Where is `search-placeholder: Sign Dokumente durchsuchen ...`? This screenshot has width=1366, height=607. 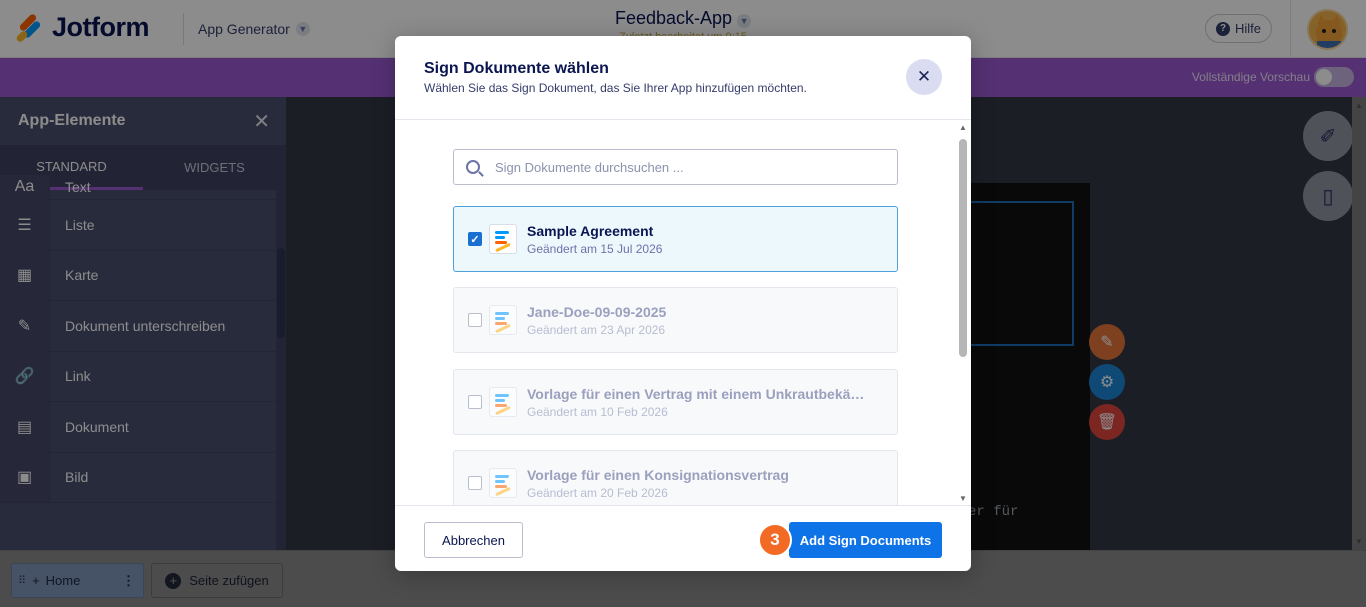 search-placeholder: Sign Dokumente durchsuchen ... is located at coordinates (589, 167).